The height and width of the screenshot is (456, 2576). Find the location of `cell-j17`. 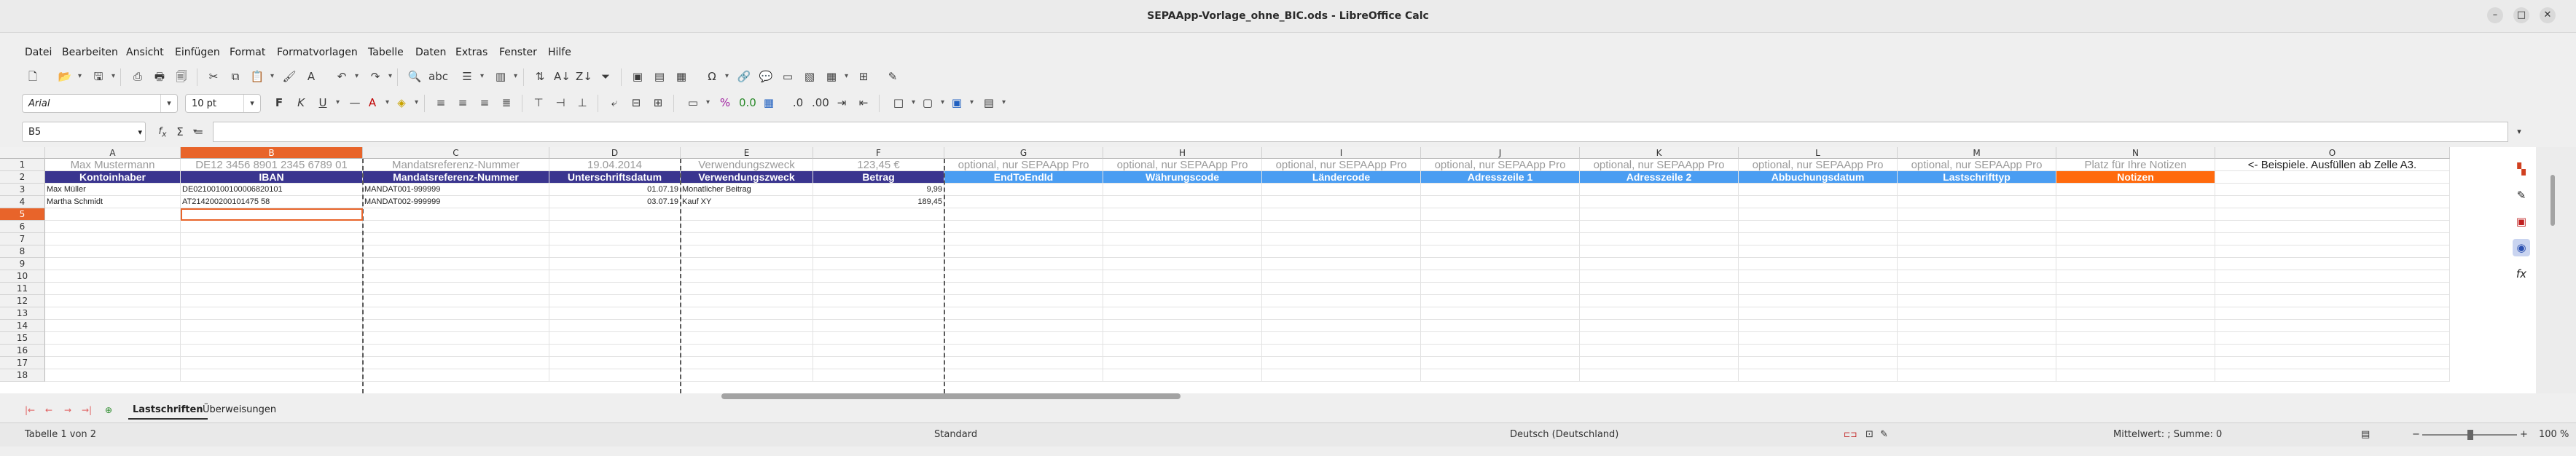

cell-j17 is located at coordinates (1500, 363).